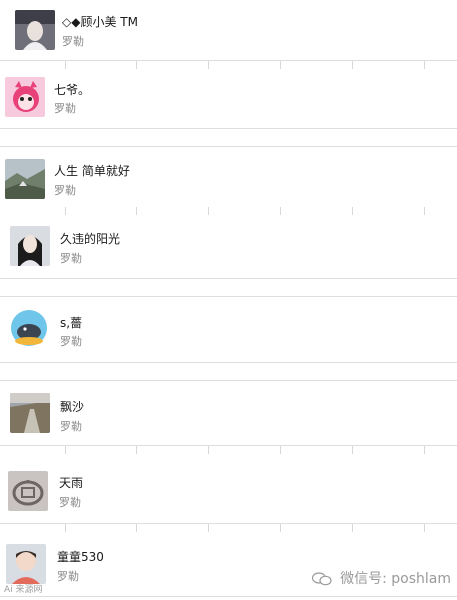  I want to click on contact-name: 久违的阳光, so click(90, 239).